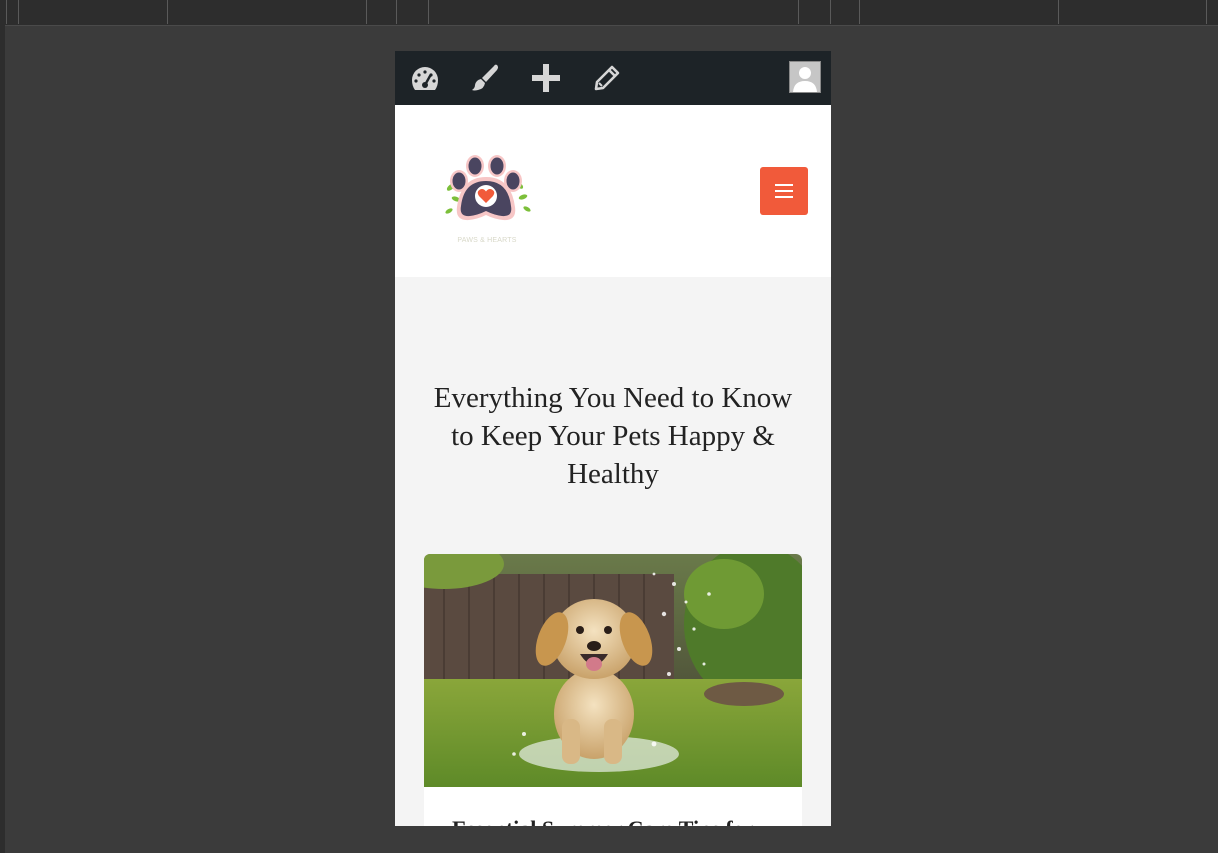 This screenshot has width=1218, height=853. I want to click on admin-bar, so click(613, 78).